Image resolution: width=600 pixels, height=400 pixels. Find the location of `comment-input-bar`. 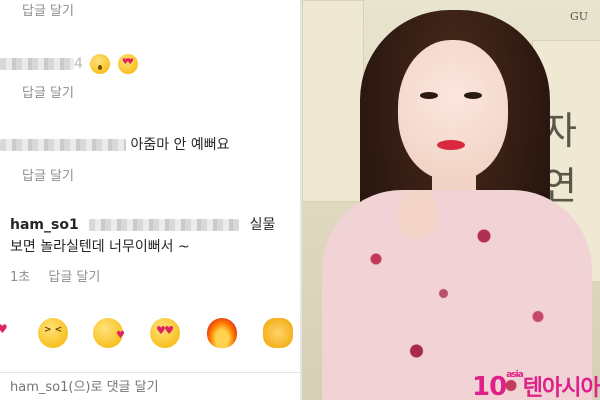

comment-input-bar is located at coordinates (150, 386).